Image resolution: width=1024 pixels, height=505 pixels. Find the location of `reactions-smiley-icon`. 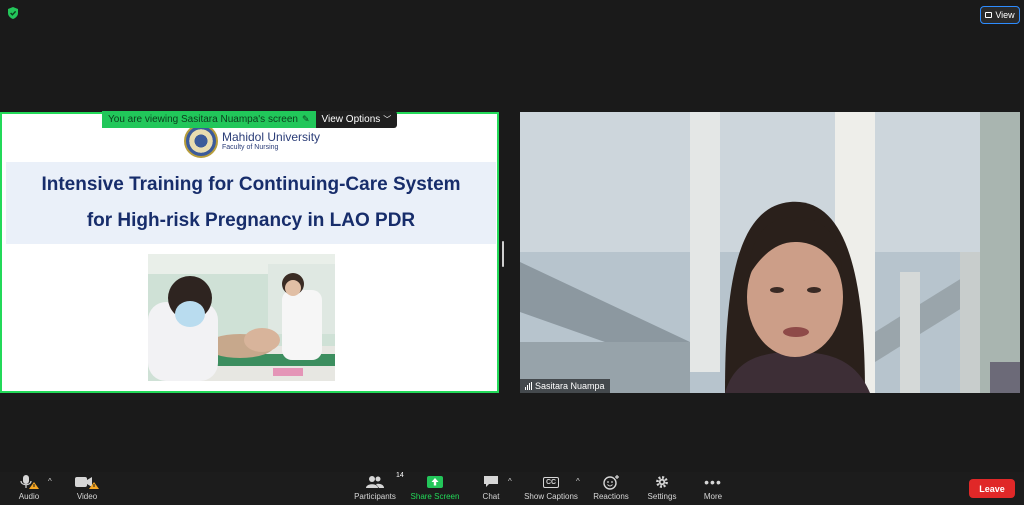

reactions-smiley-icon is located at coordinates (611, 482).